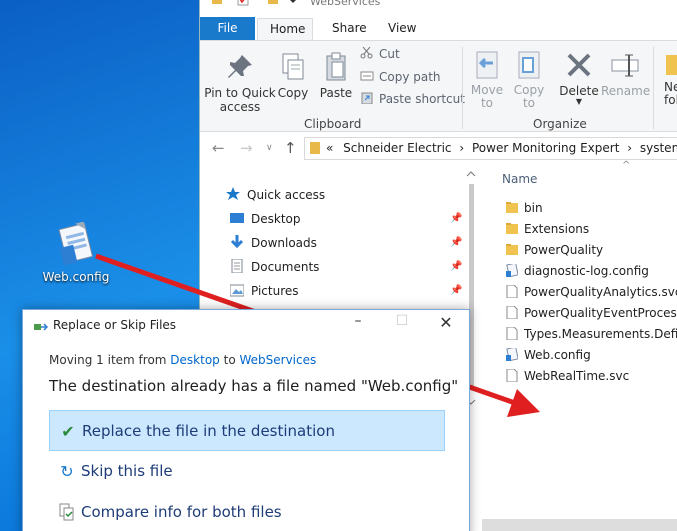 Image resolution: width=677 pixels, height=531 pixels. What do you see at coordinates (273, 242) in the screenshot?
I see `sidebar-item-downloads: Downloads` at bounding box center [273, 242].